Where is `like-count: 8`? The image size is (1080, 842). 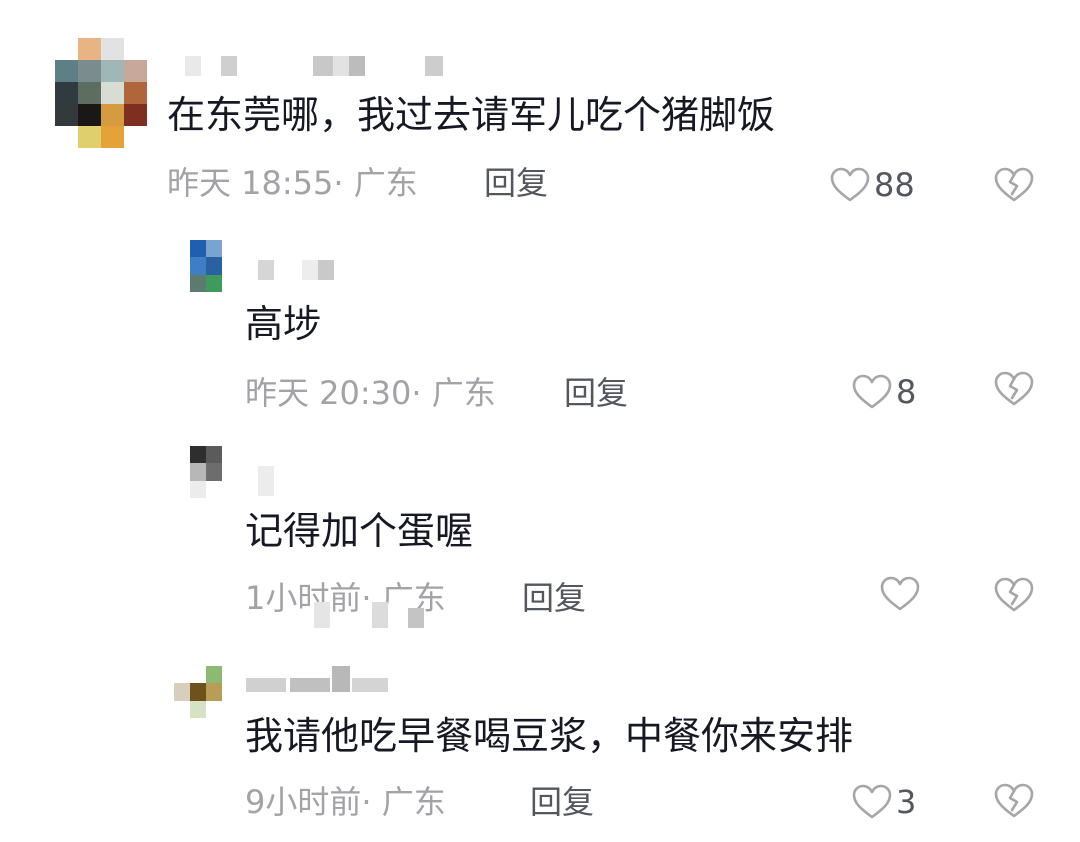 like-count: 8 is located at coordinates (906, 392).